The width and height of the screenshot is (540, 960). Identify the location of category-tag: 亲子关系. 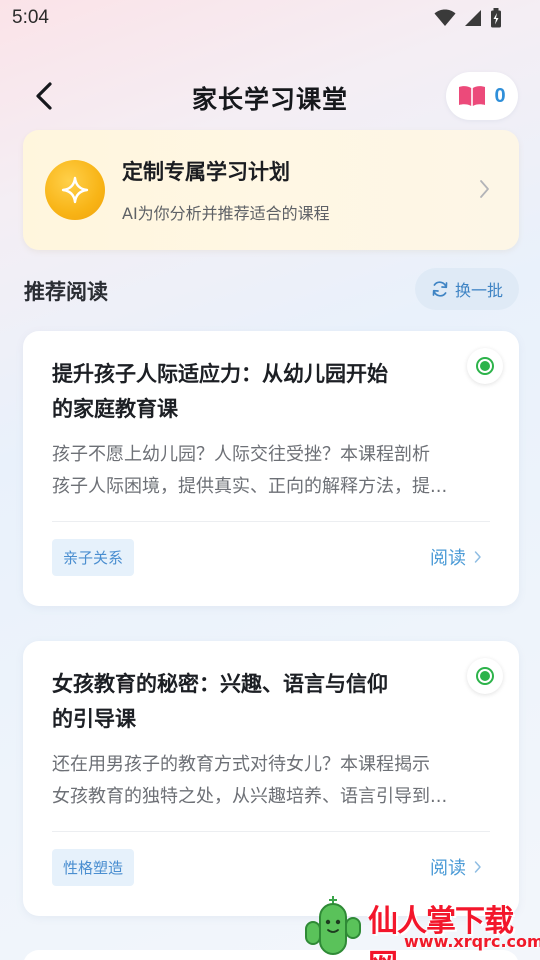
(93, 557).